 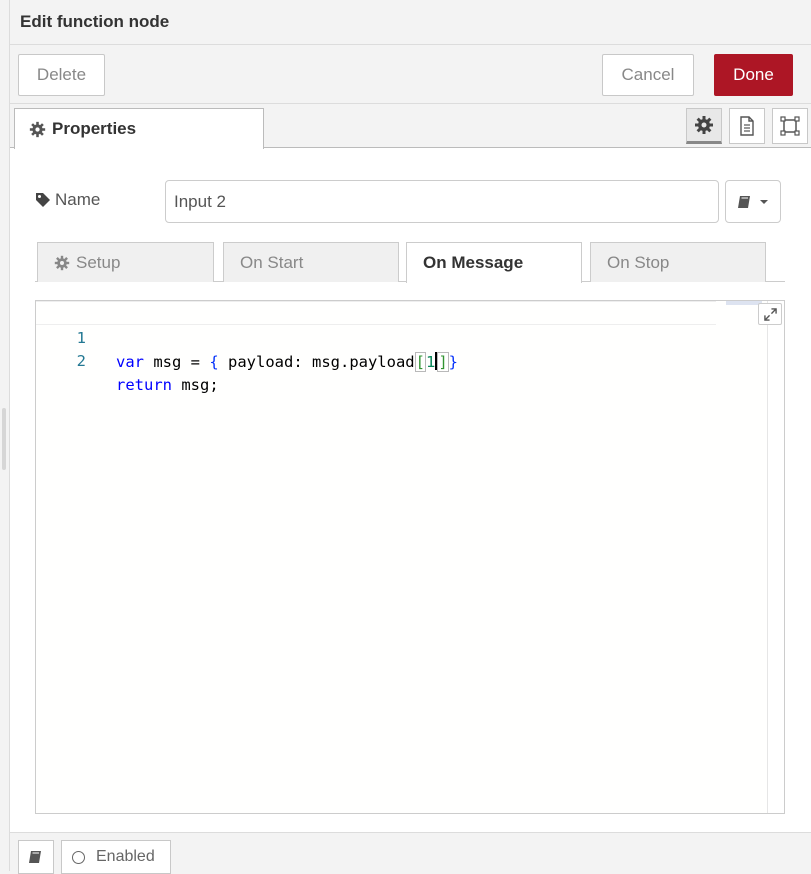 I want to click on sidebar-splitter, so click(x=5, y=435).